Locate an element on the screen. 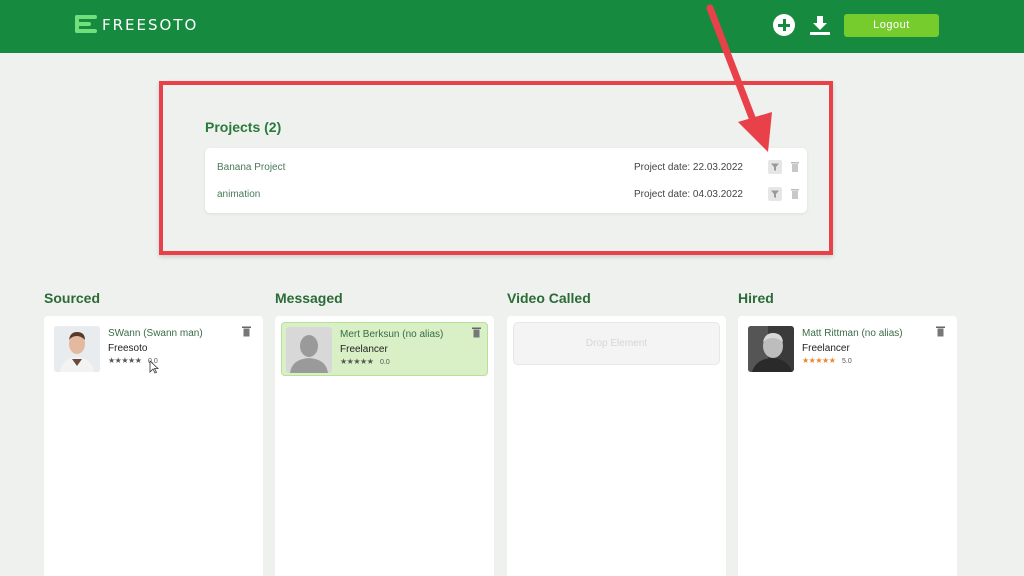 Image resolution: width=1024 pixels, height=576 pixels. candidate-name: SWann (Swann man) is located at coordinates (155, 333).